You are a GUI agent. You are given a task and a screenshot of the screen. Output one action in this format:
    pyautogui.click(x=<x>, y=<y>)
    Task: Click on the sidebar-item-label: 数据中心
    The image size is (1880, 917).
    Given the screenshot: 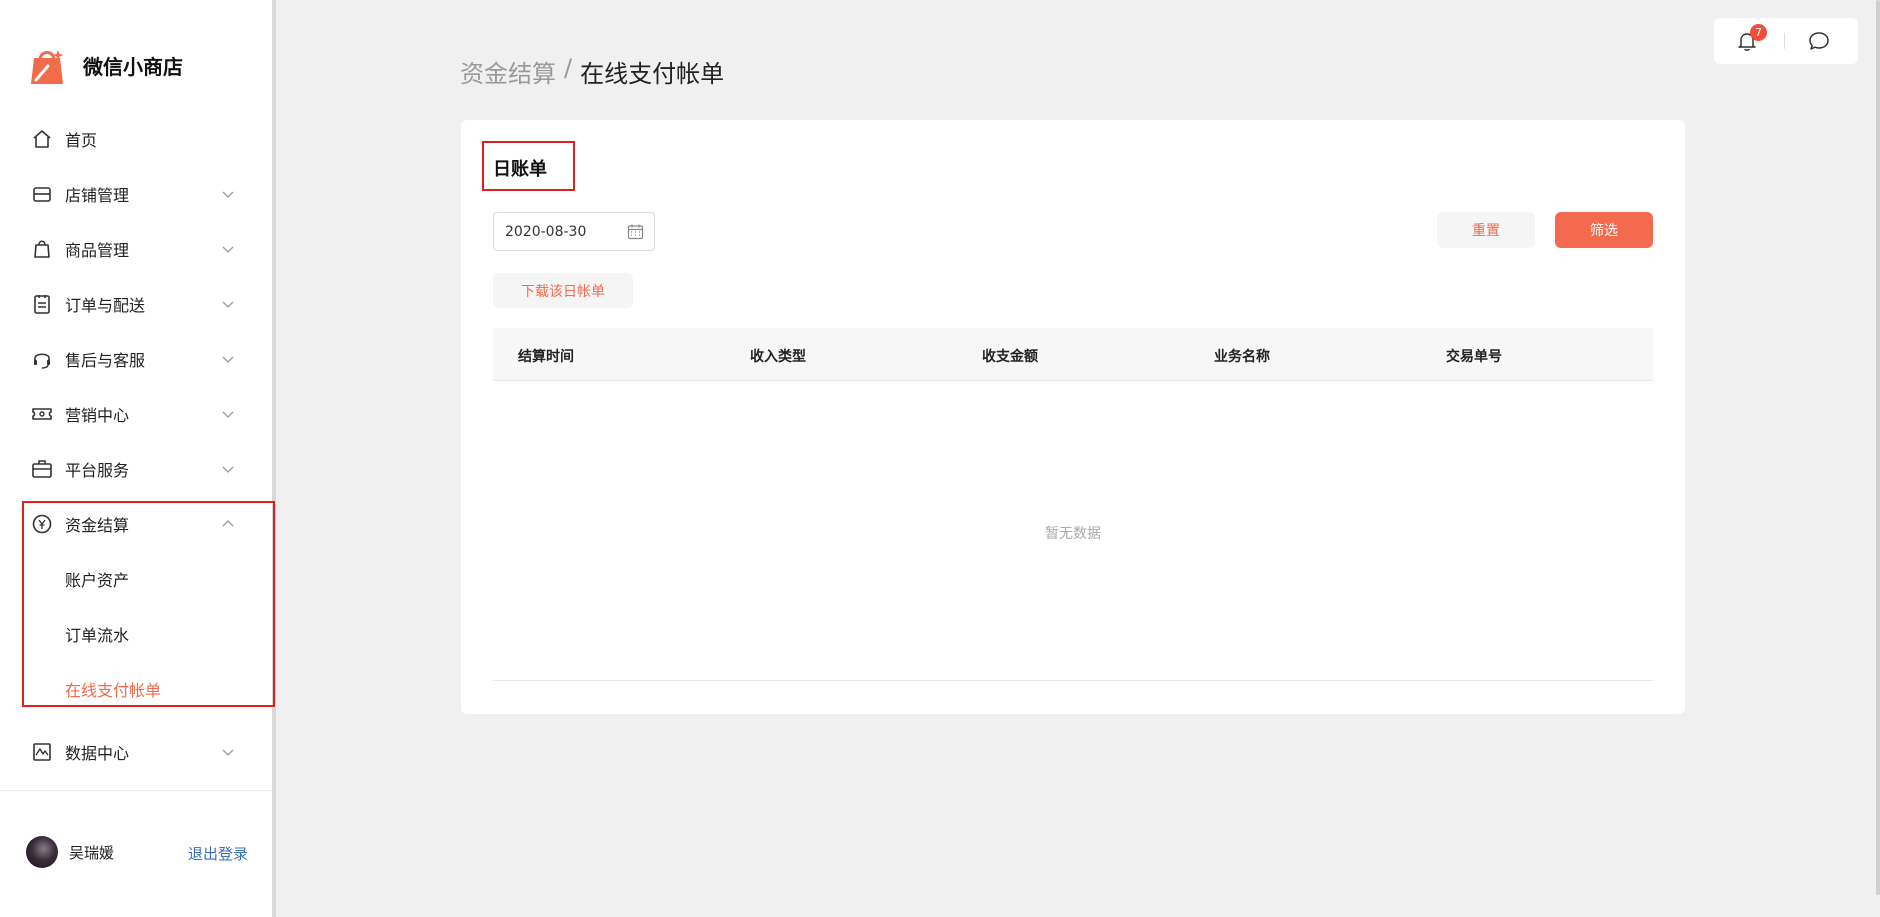 What is the action you would take?
    pyautogui.click(x=97, y=753)
    